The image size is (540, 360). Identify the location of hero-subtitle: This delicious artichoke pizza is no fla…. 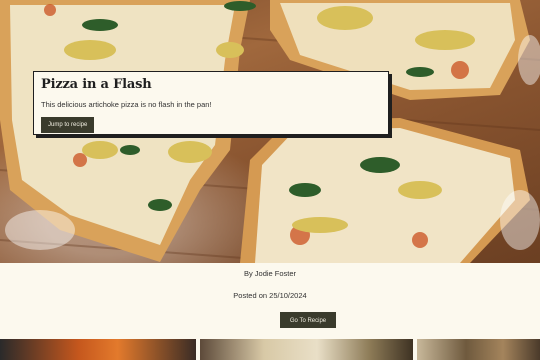
(126, 104).